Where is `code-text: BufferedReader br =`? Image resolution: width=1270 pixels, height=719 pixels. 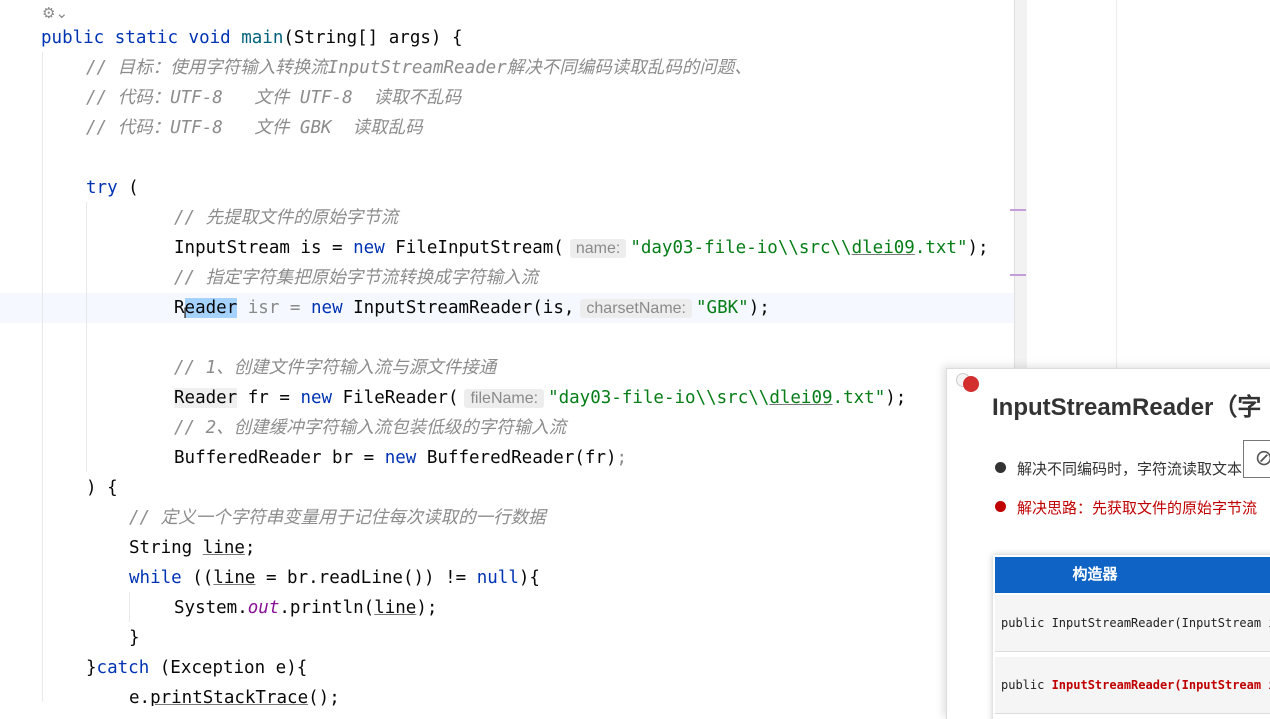
code-text: BufferedReader br = is located at coordinates (279, 458).